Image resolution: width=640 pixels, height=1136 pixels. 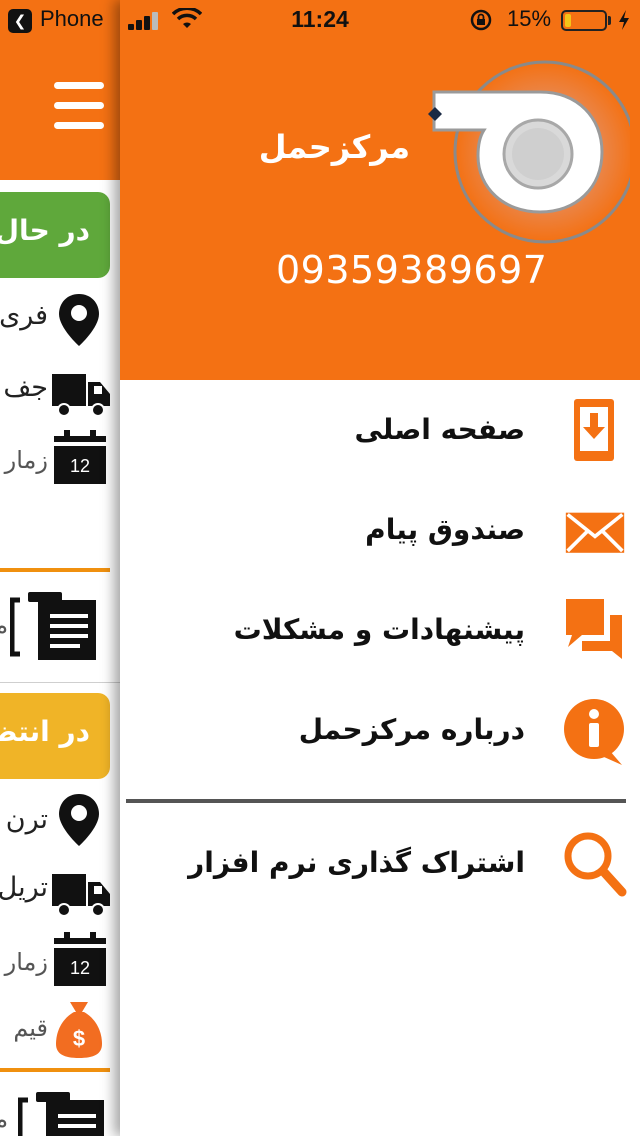 I want to click on envelope-icon, so click(x=595, y=532).